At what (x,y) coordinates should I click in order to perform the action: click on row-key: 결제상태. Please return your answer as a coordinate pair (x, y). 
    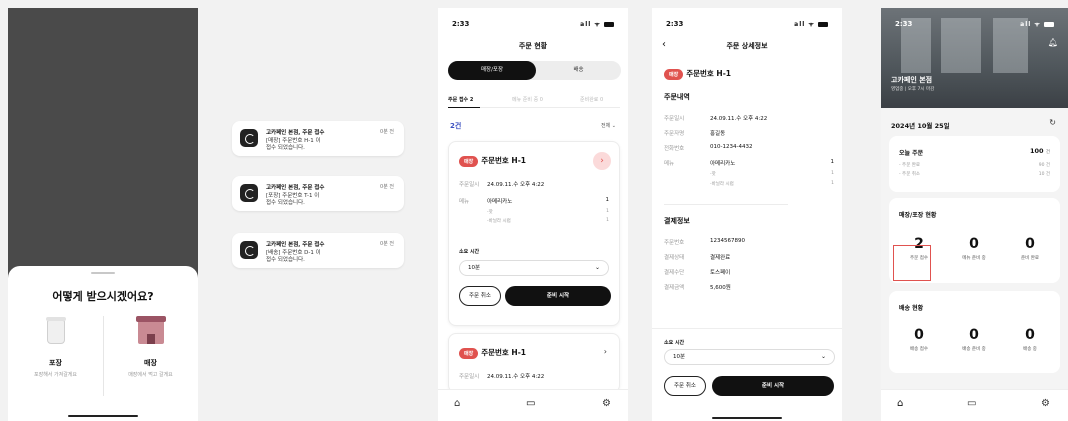
    Looking at the image, I should click on (674, 258).